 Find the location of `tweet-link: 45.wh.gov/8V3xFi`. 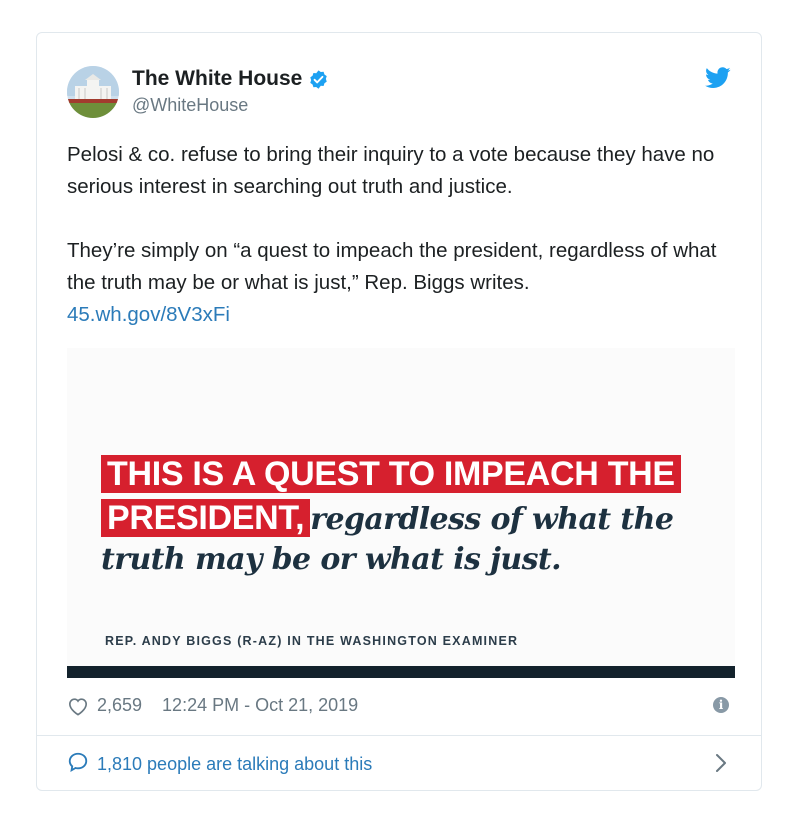

tweet-link: 45.wh.gov/8V3xFi is located at coordinates (402, 315).